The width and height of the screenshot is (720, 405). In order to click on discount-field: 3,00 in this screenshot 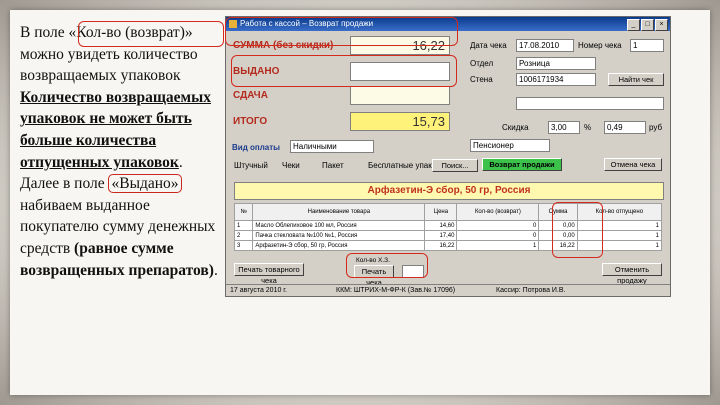, I will do `click(564, 127)`.